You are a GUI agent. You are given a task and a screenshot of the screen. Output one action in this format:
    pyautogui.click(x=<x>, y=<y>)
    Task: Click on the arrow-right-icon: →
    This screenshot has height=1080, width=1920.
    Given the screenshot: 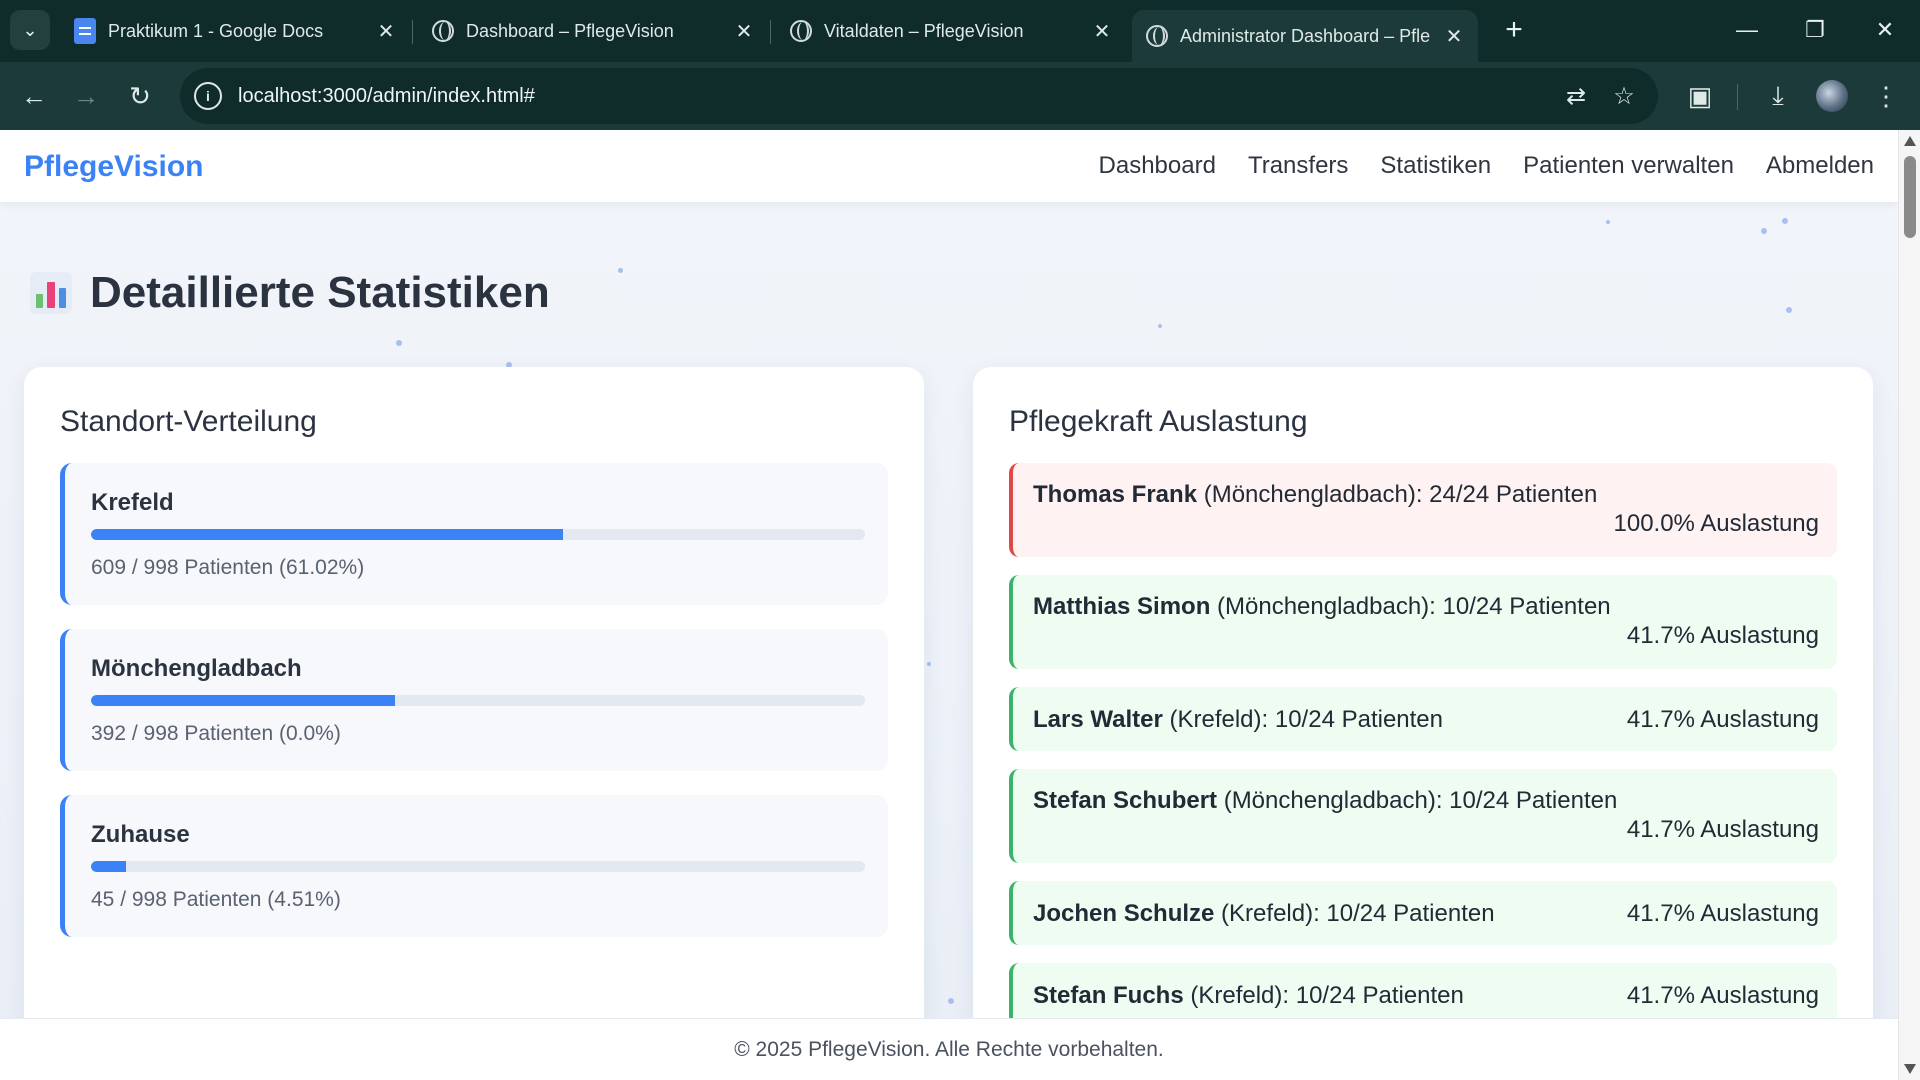 What is the action you would take?
    pyautogui.click(x=86, y=95)
    